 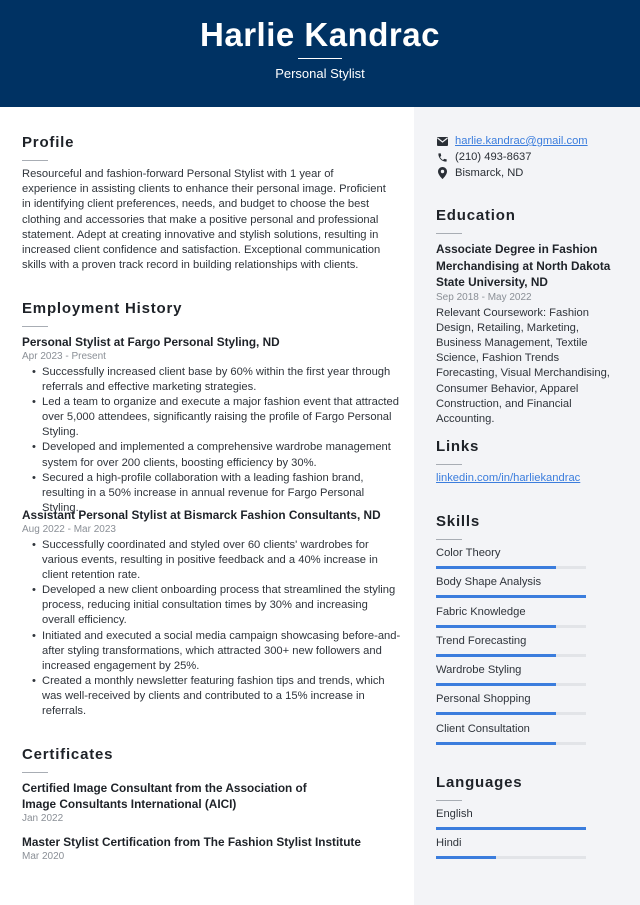 I want to click on envelope-icon, so click(x=442, y=141).